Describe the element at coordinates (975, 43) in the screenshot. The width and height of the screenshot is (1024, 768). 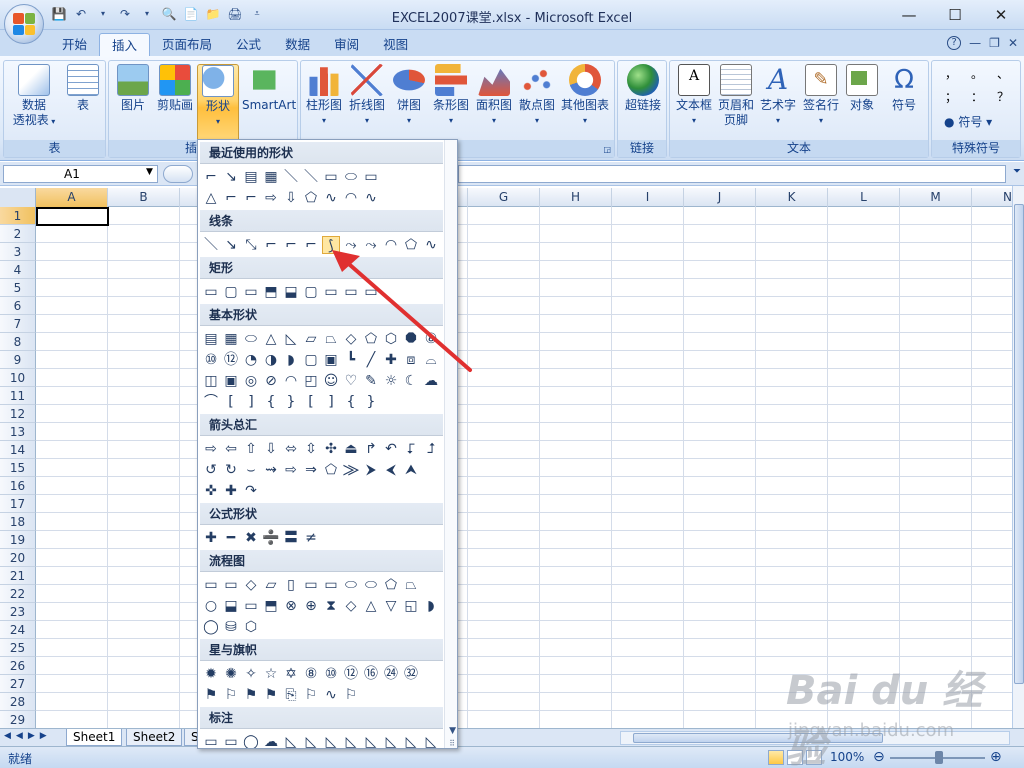
I see `workbook-minimize-button: —` at that location.